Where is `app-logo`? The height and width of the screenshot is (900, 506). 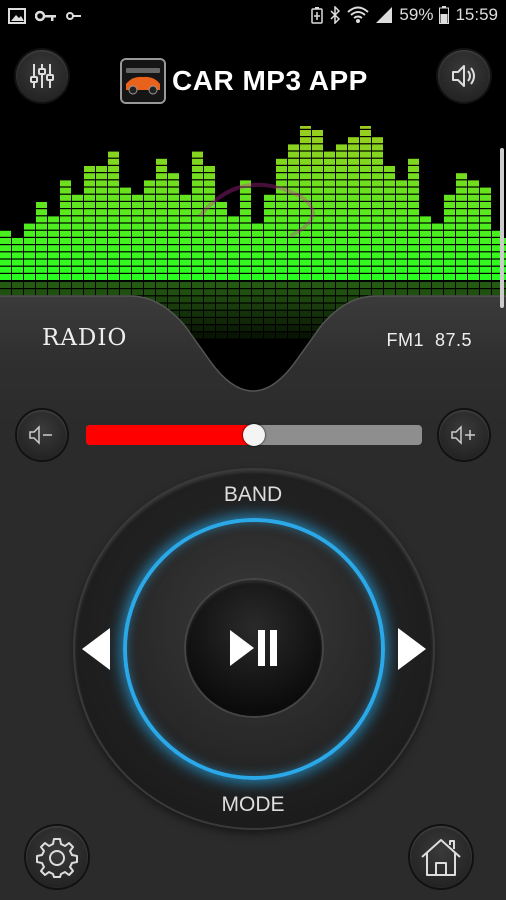 app-logo is located at coordinates (143, 81).